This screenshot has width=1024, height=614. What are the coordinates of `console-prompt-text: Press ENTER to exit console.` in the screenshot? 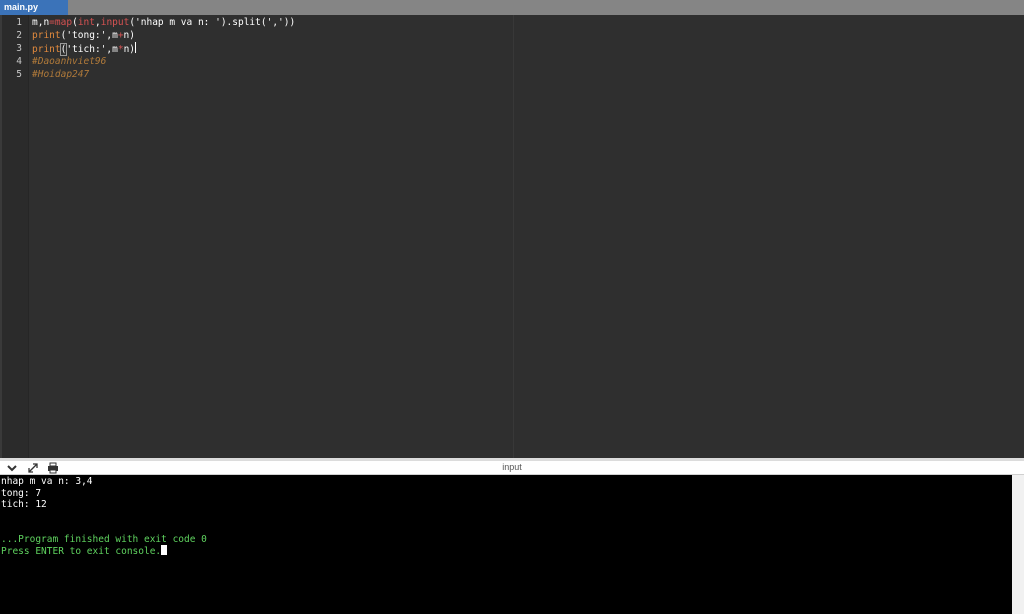 It's located at (81, 551).